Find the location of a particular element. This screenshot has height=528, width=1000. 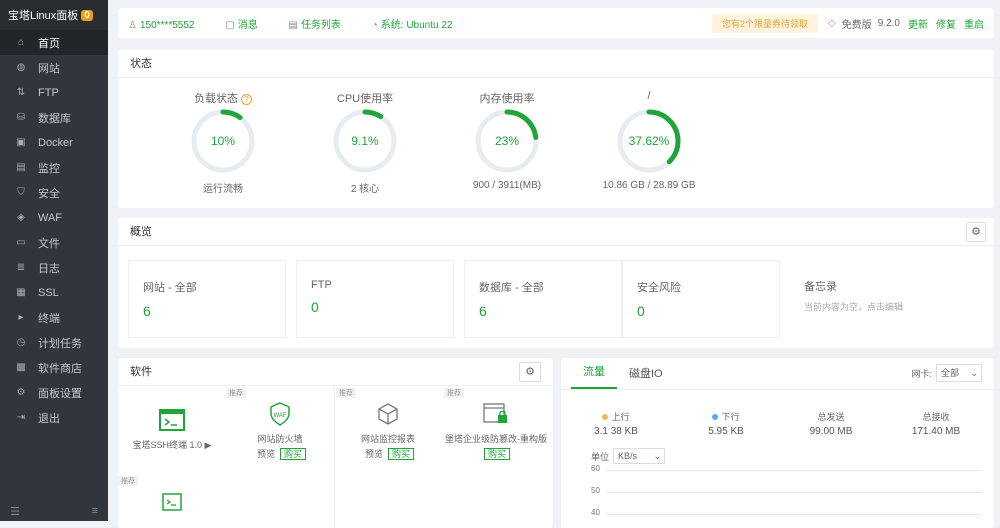

software-name: 网站监控报表 is located at coordinates (387, 439).